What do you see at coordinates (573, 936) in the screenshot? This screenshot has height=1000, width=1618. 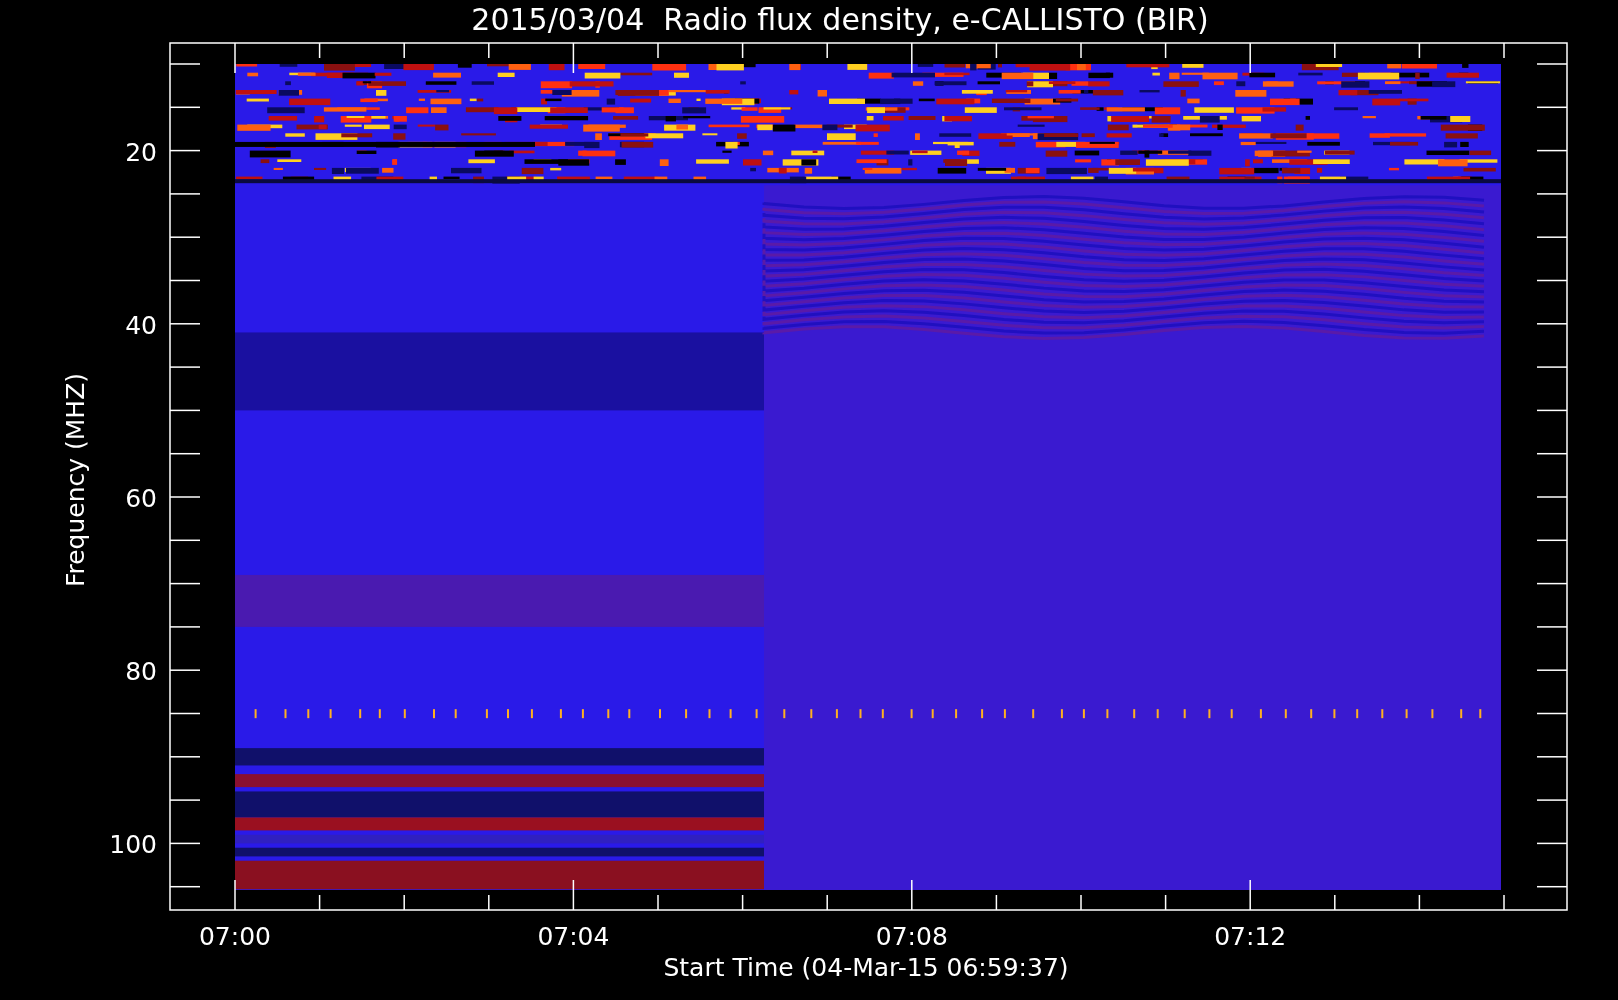 I see `axis-tick-label: 07:04` at bounding box center [573, 936].